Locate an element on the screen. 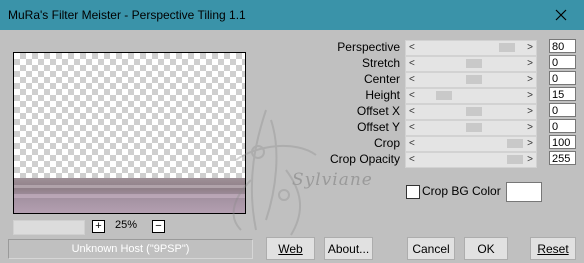 Image resolution: width=584 pixels, height=263 pixels. value-center: 0 is located at coordinates (562, 78).